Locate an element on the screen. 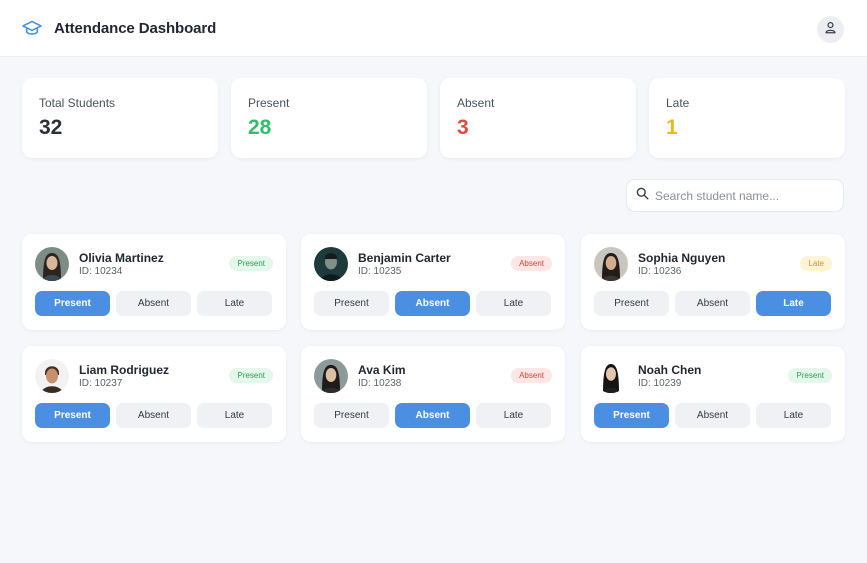 Image resolution: width=867 pixels, height=563 pixels. user-icon is located at coordinates (830, 30).